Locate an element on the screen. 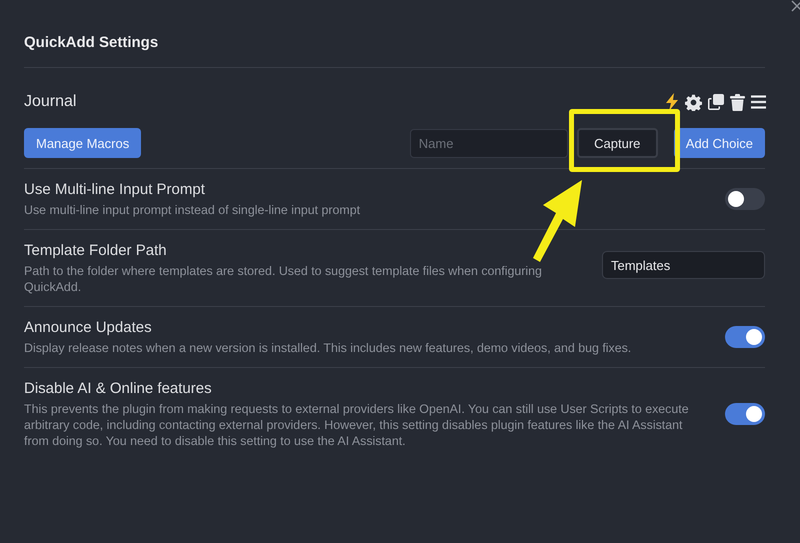  choice-type-button: Capture is located at coordinates (617, 143).